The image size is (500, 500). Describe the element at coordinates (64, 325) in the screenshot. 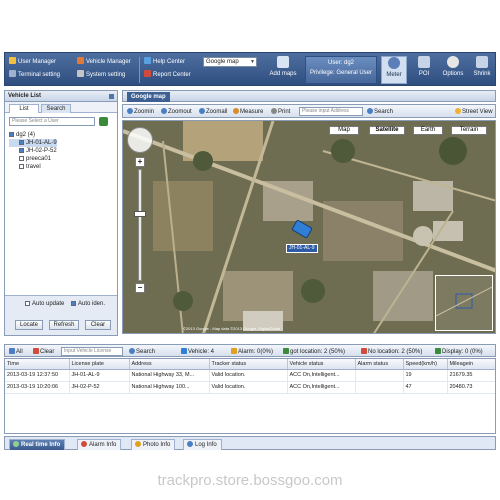

I see `refresh-button: Refresh` at that location.